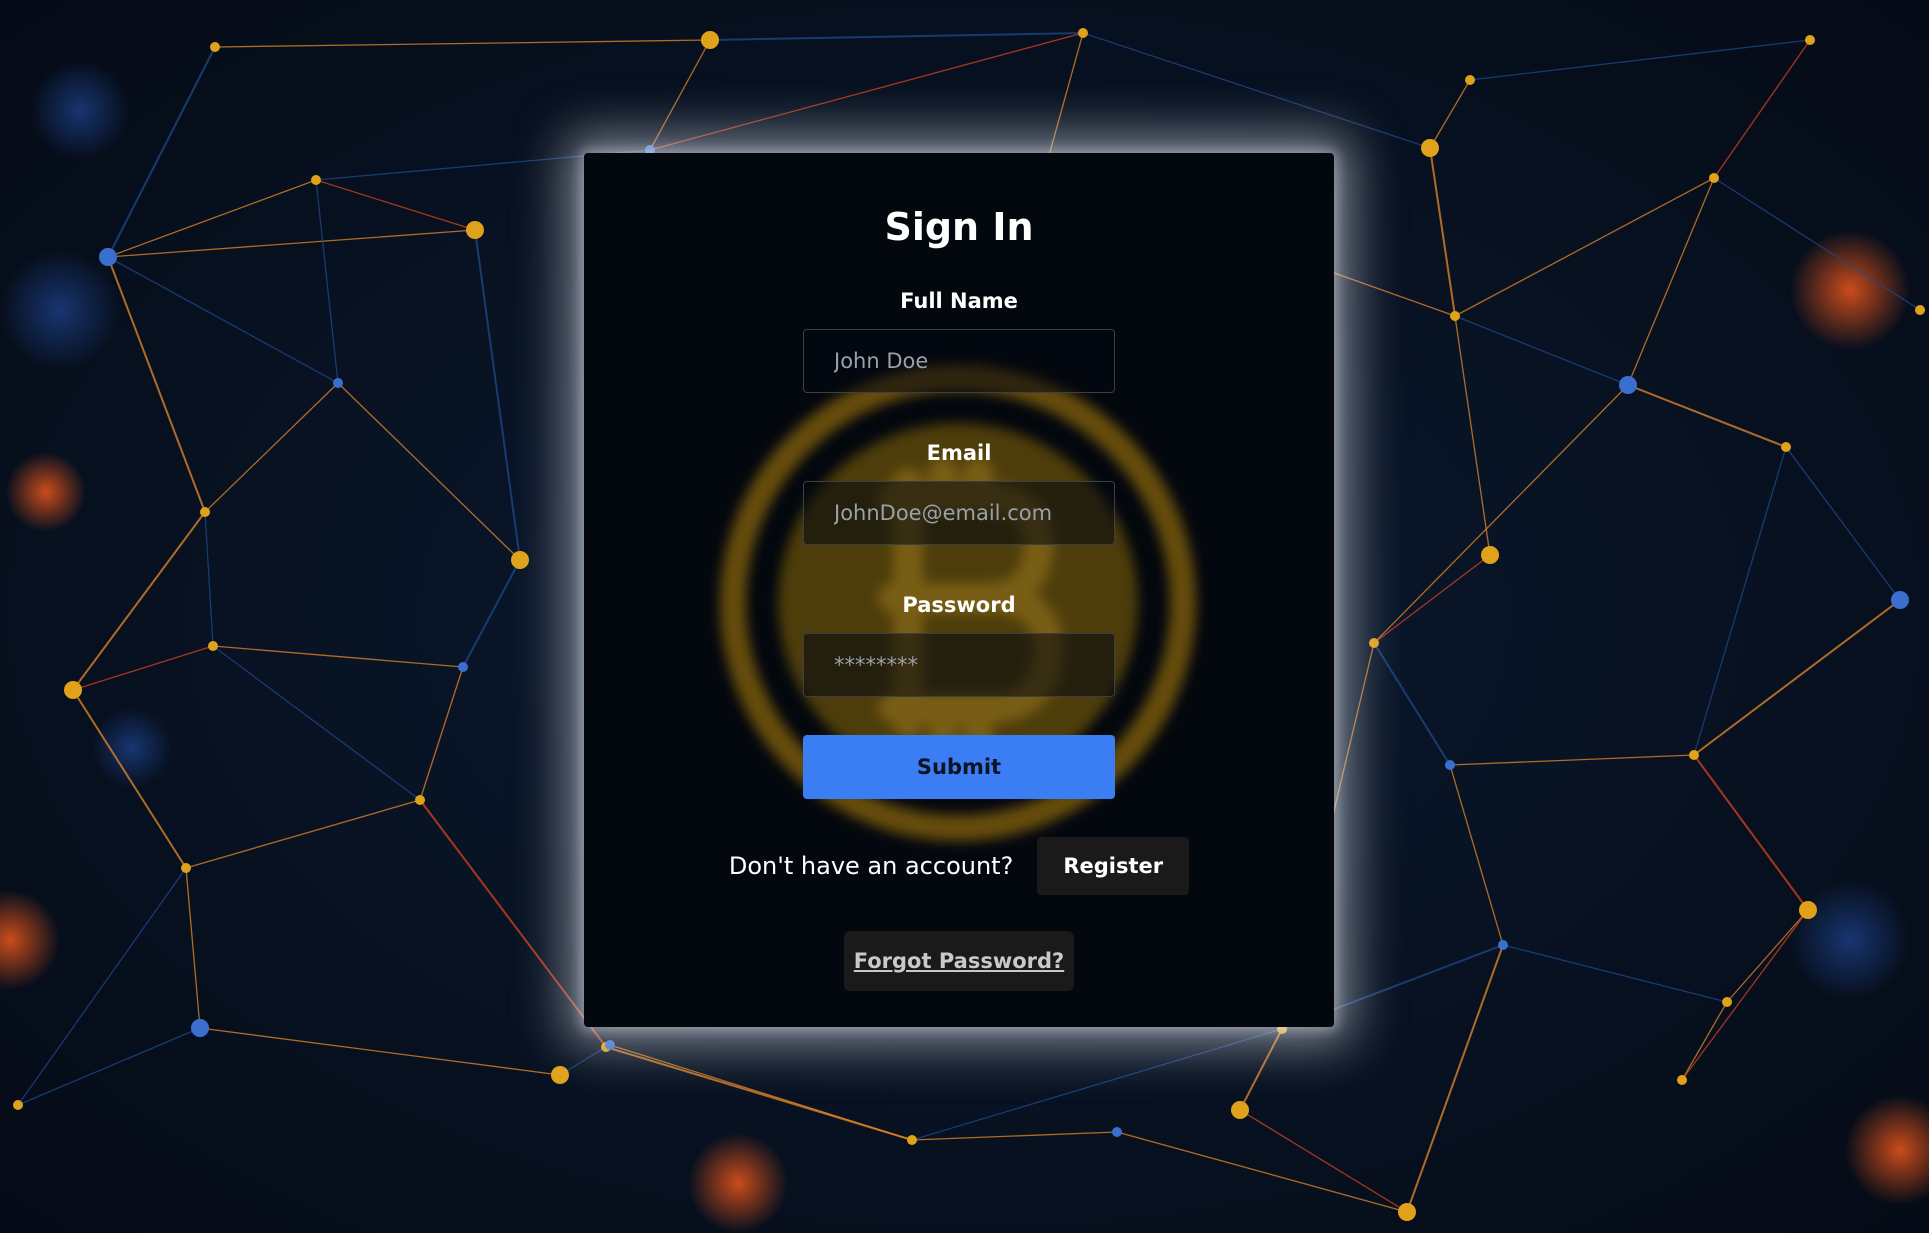  What do you see at coordinates (1113, 866) in the screenshot?
I see `register-button: Register` at bounding box center [1113, 866].